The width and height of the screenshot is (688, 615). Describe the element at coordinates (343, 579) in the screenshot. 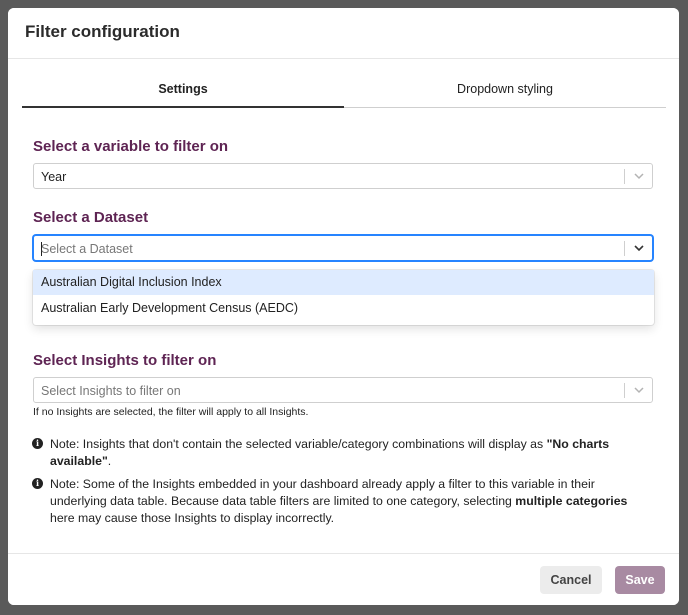

I see `modal-footer: Cancel Save` at that location.